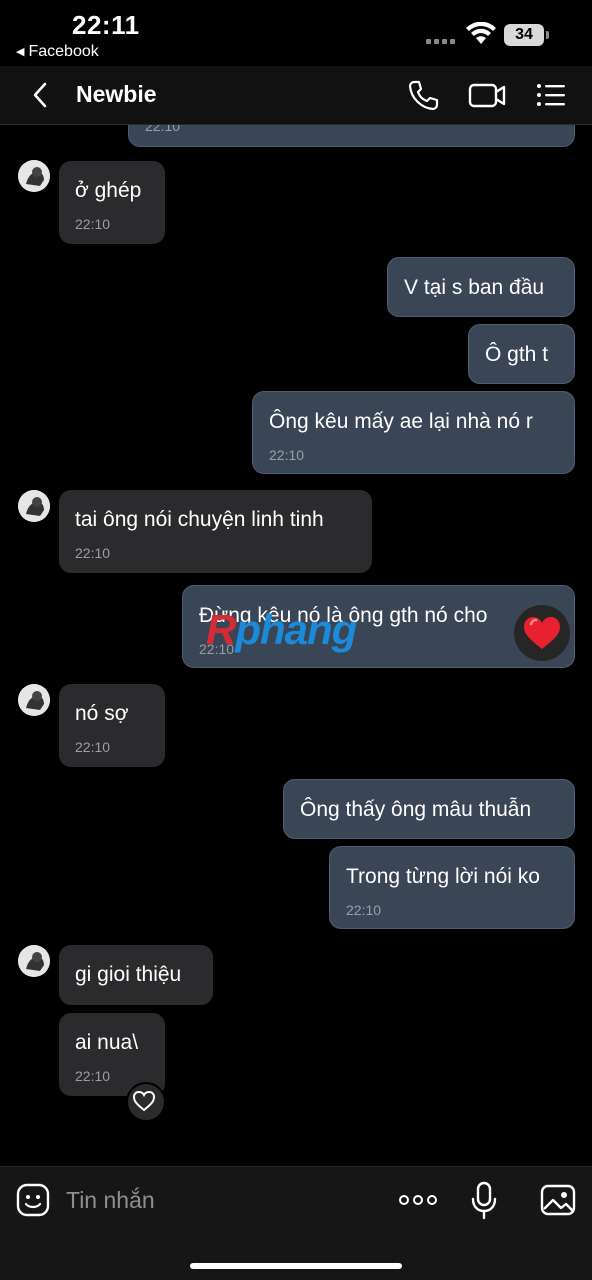  What do you see at coordinates (112, 725) in the screenshot?
I see `message-bubble-incoming: nó sợ 22:10` at bounding box center [112, 725].